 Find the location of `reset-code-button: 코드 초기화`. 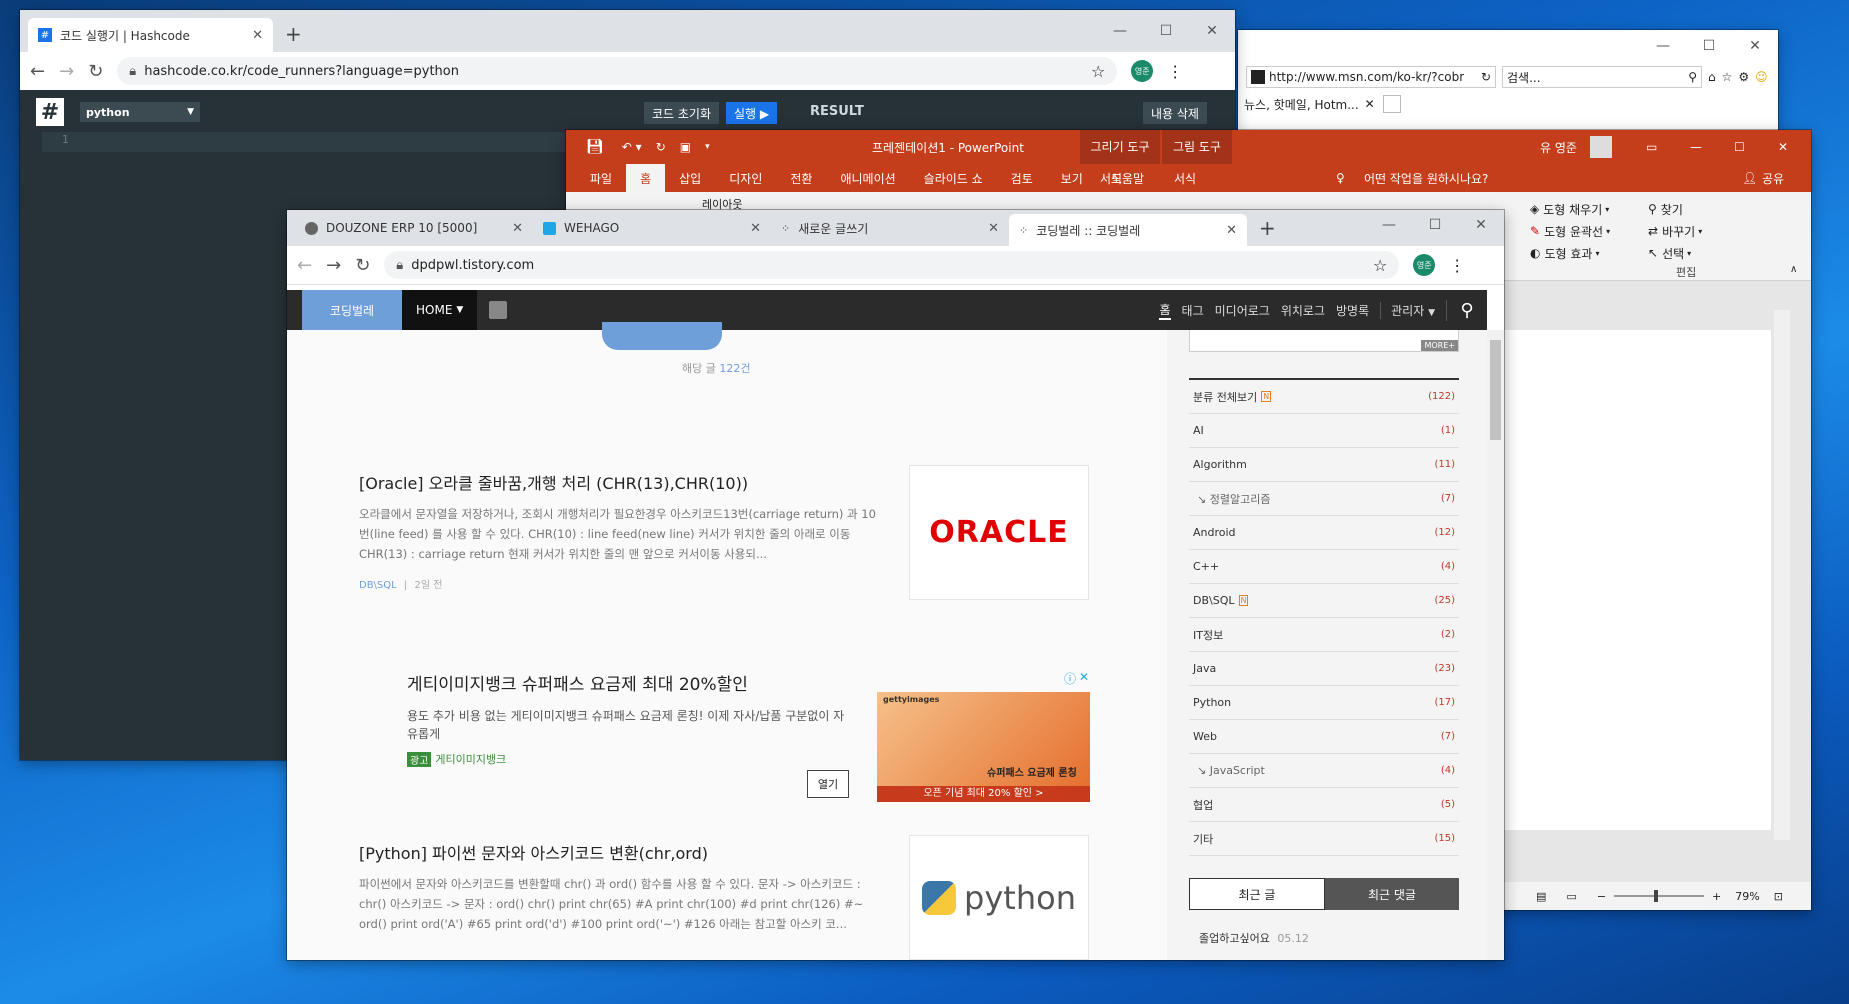

reset-code-button: 코드 초기화 is located at coordinates (682, 113).